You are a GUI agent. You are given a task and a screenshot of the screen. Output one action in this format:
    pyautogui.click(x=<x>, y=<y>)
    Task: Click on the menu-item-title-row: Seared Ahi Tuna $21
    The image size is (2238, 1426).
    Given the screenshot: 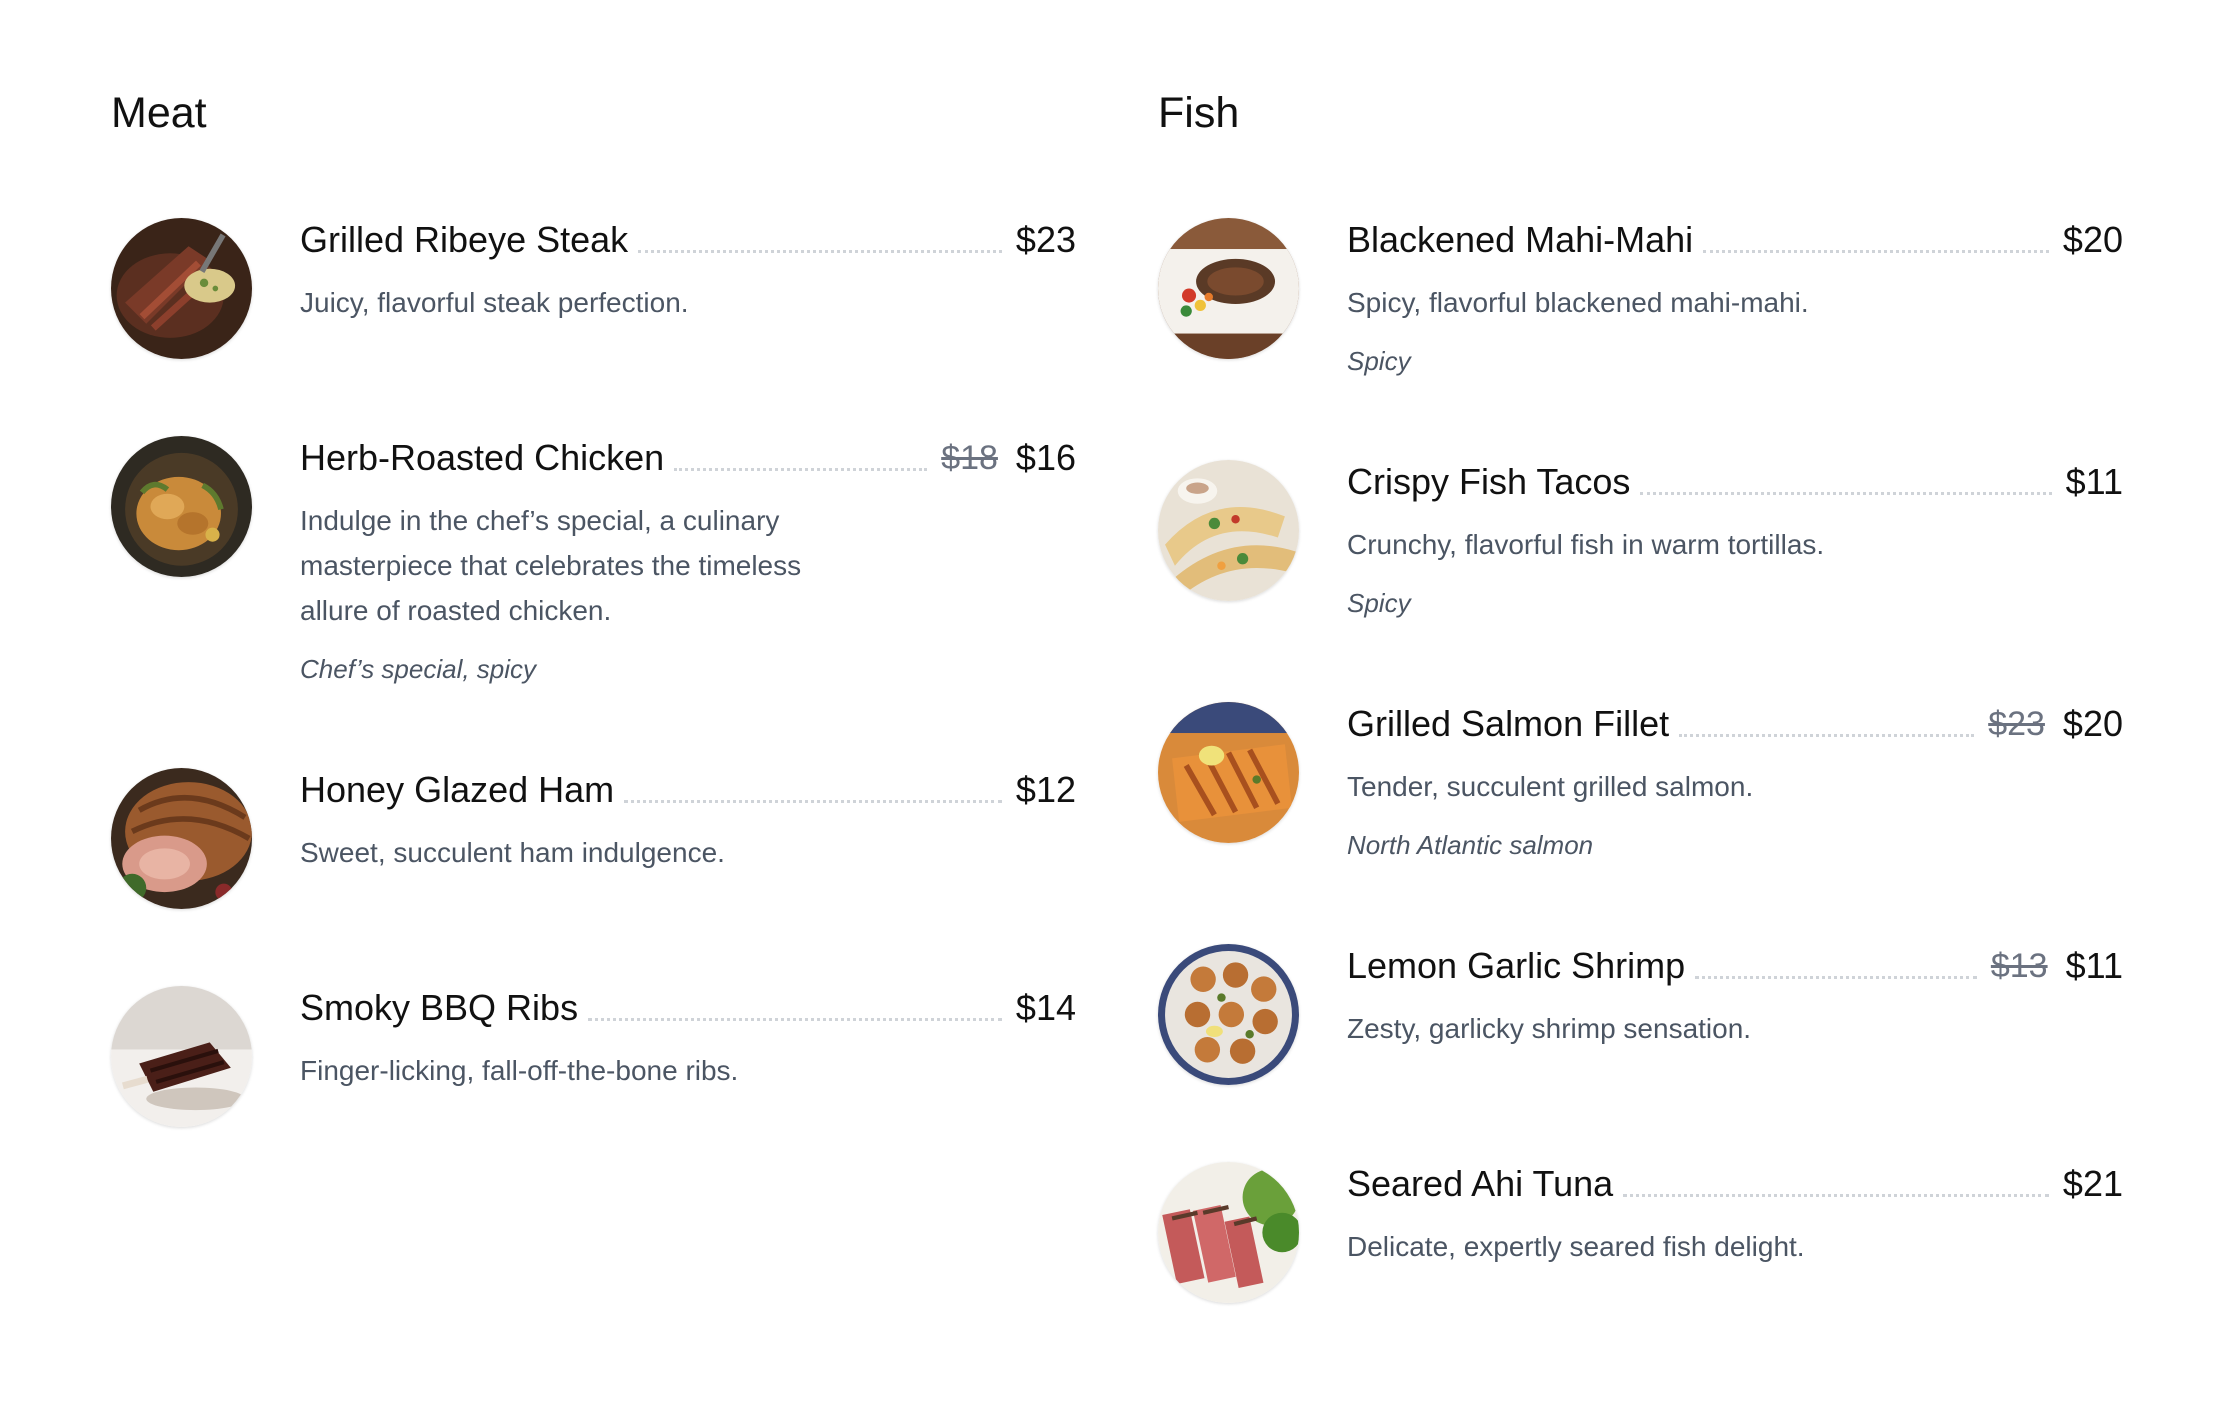 What is the action you would take?
    pyautogui.click(x=1735, y=1183)
    